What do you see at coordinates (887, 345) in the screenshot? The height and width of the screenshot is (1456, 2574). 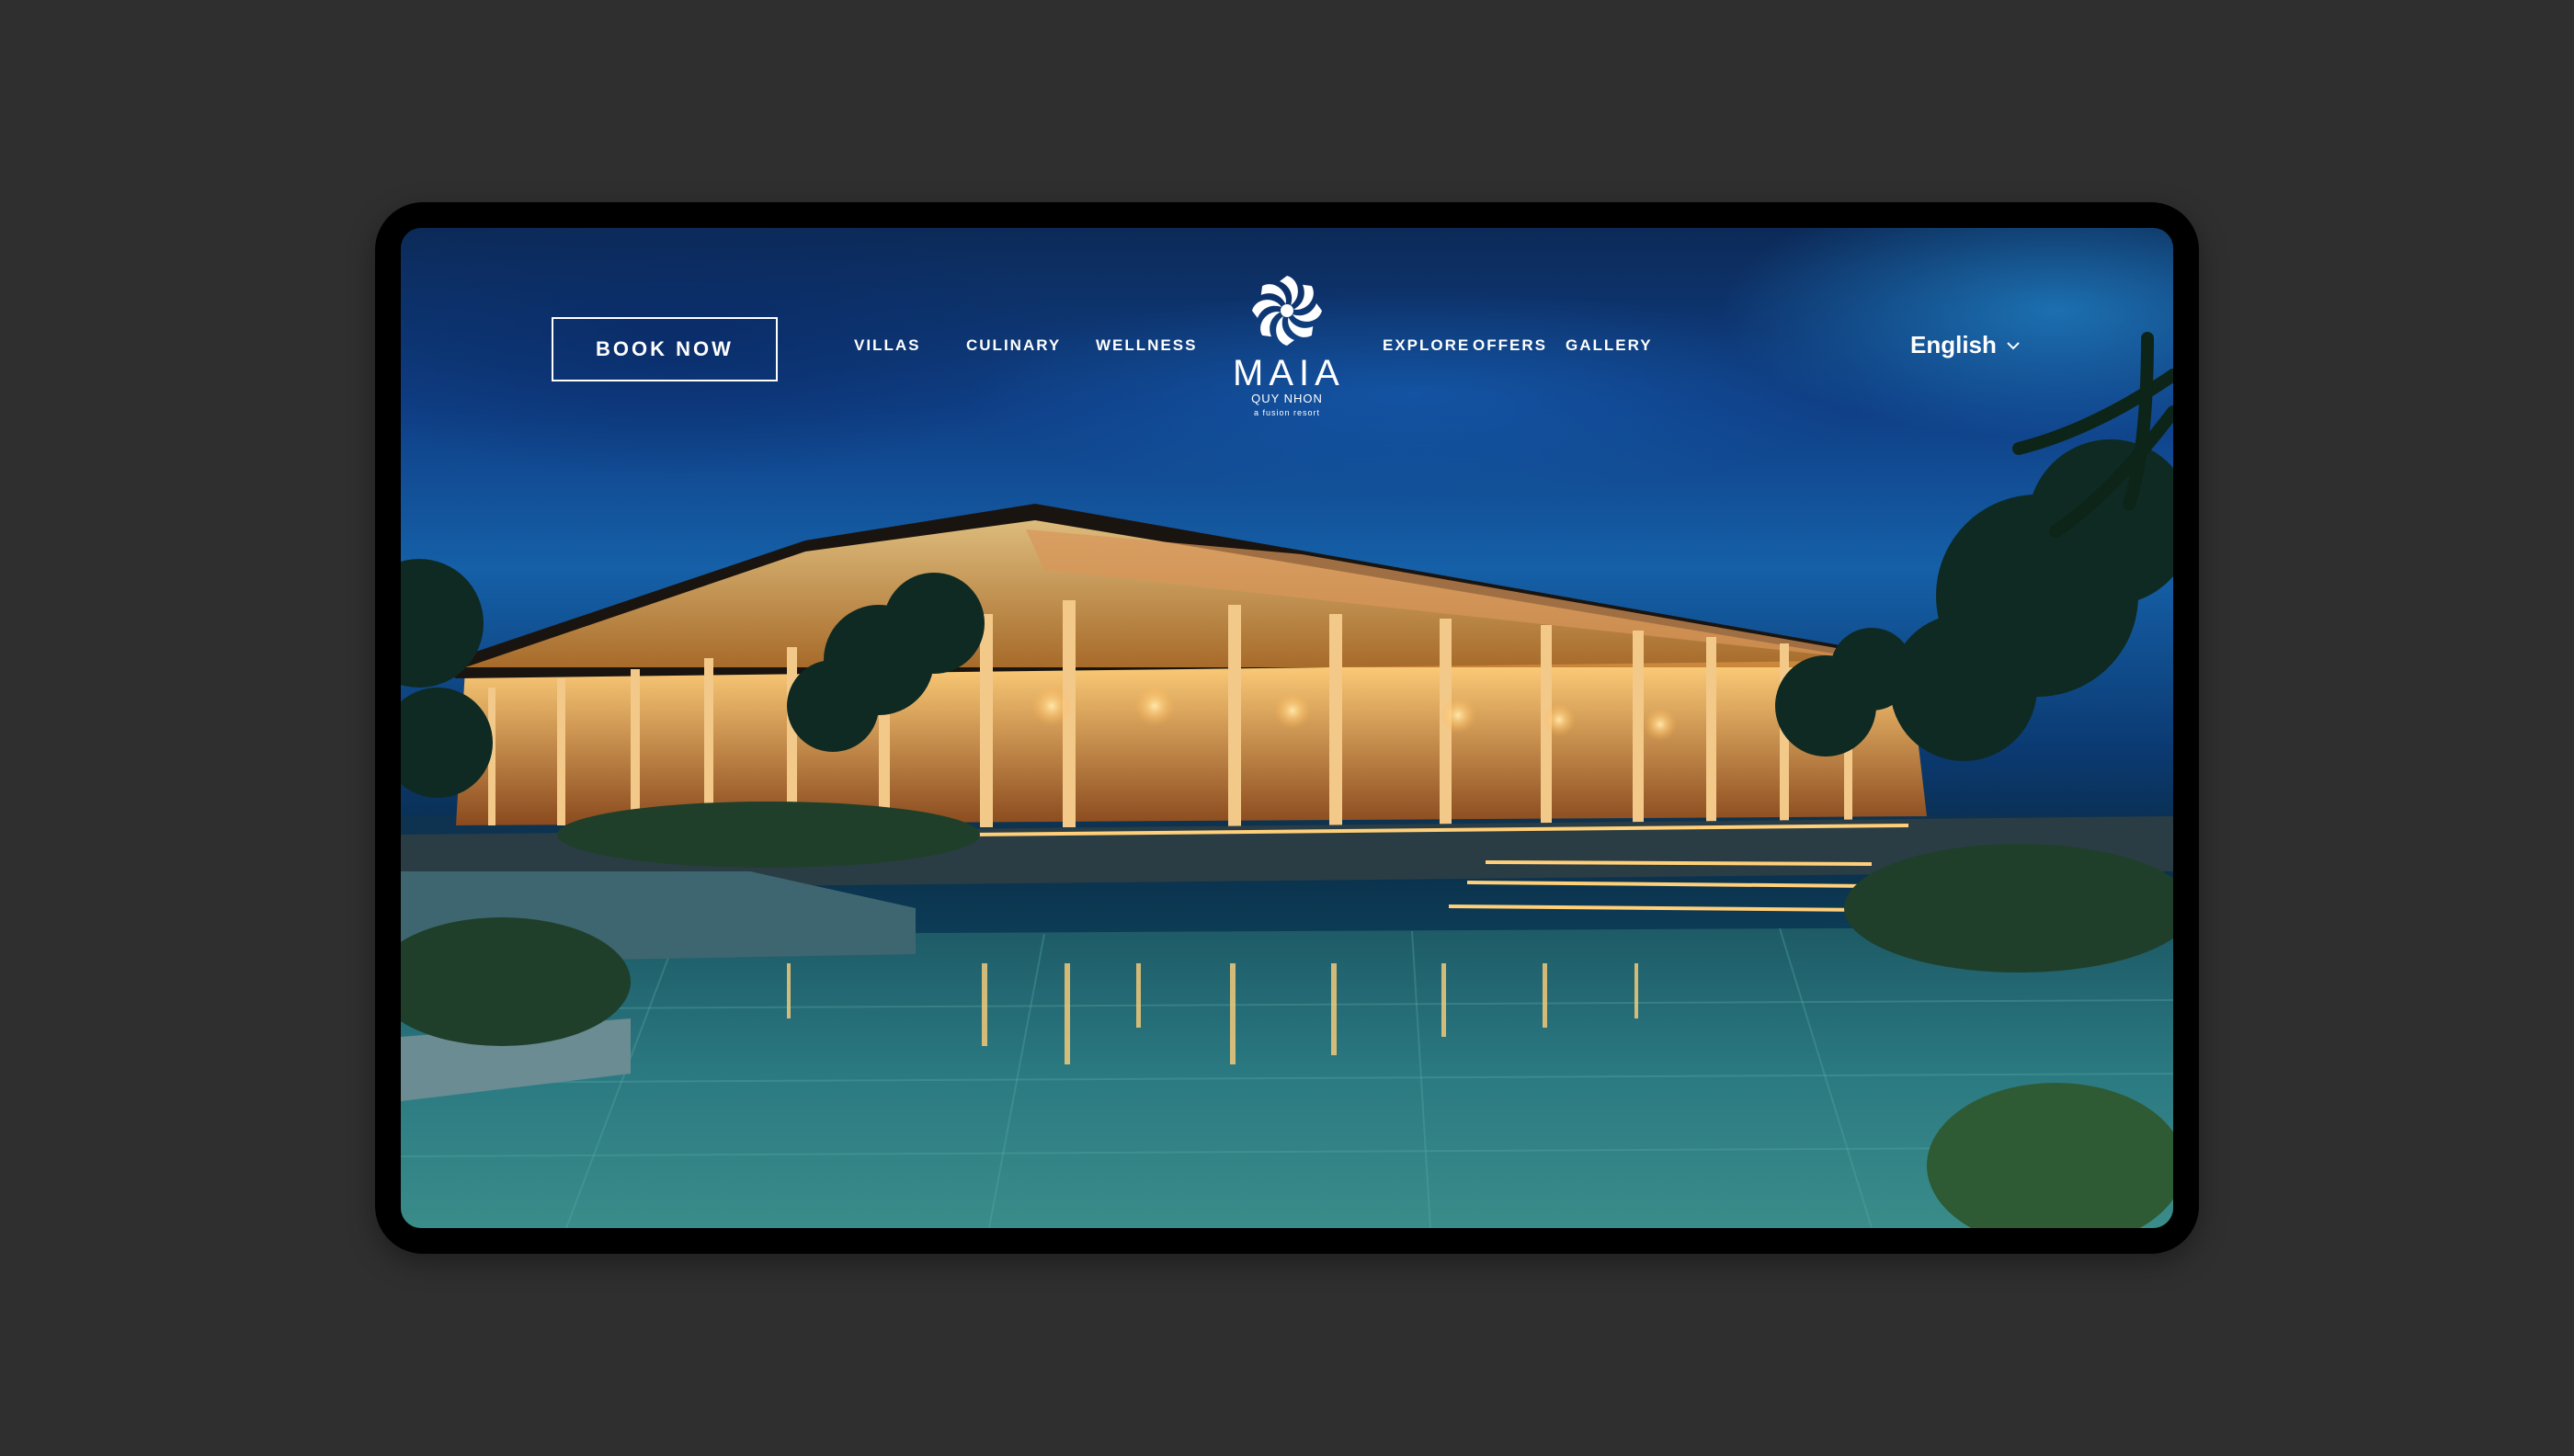 I see `nav-villas: VILLAS` at bounding box center [887, 345].